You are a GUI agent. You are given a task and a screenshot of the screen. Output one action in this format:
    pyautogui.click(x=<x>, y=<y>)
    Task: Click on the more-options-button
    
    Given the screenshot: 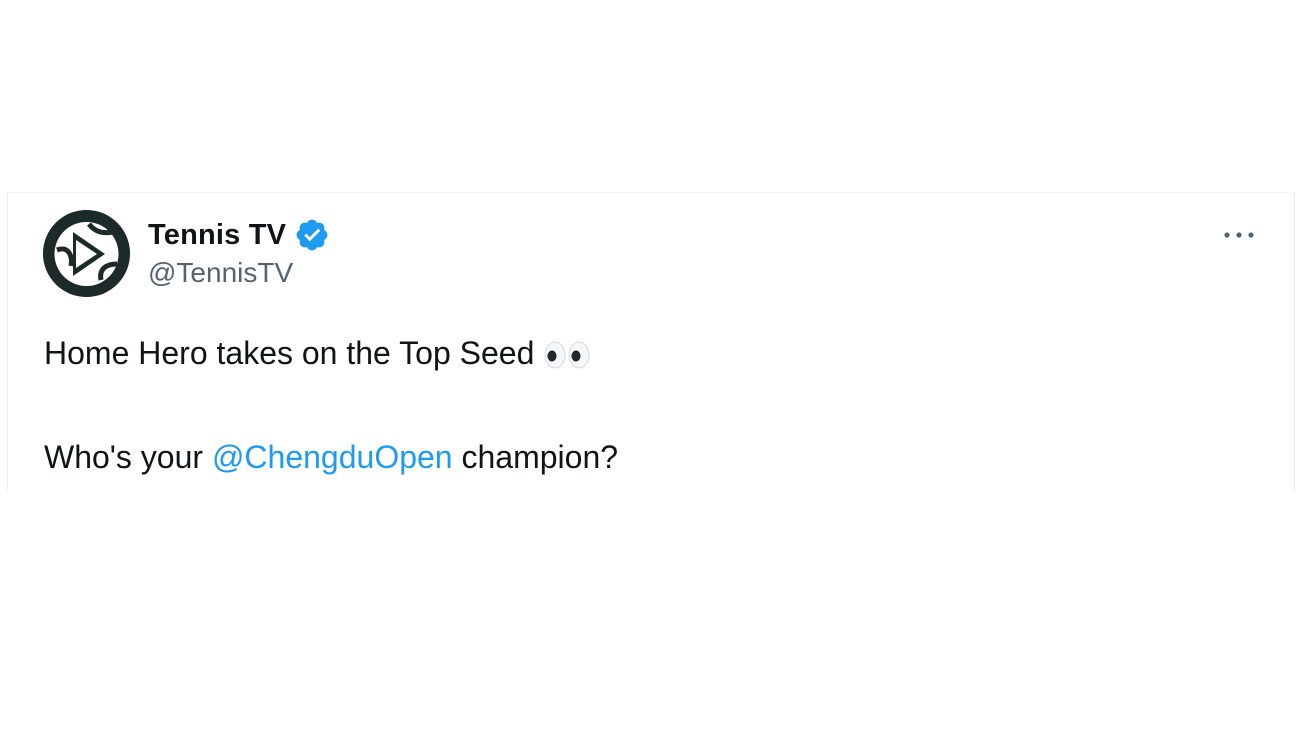 What is the action you would take?
    pyautogui.click(x=1239, y=235)
    